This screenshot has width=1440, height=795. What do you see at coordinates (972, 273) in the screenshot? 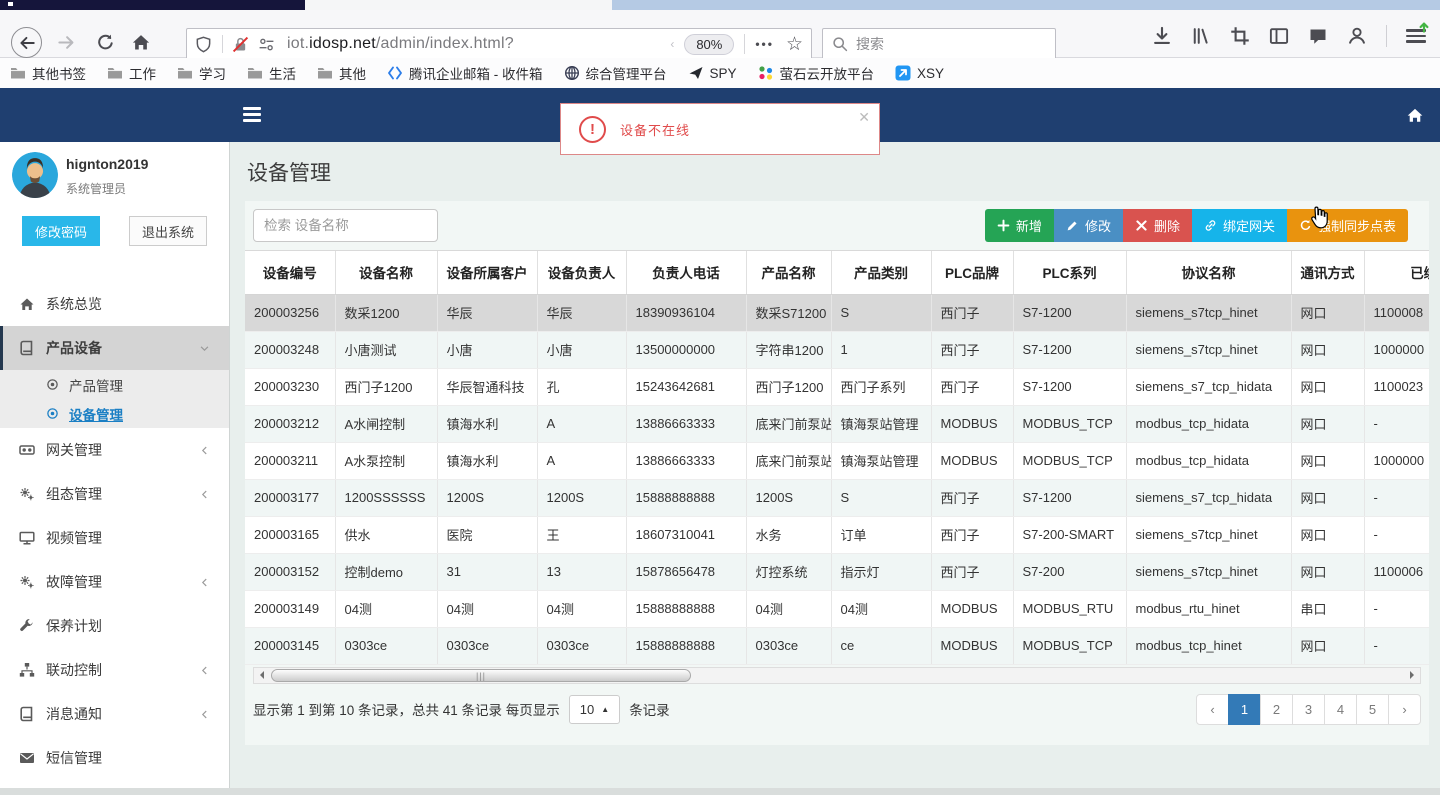
I see `column-header: PLC品牌` at bounding box center [972, 273].